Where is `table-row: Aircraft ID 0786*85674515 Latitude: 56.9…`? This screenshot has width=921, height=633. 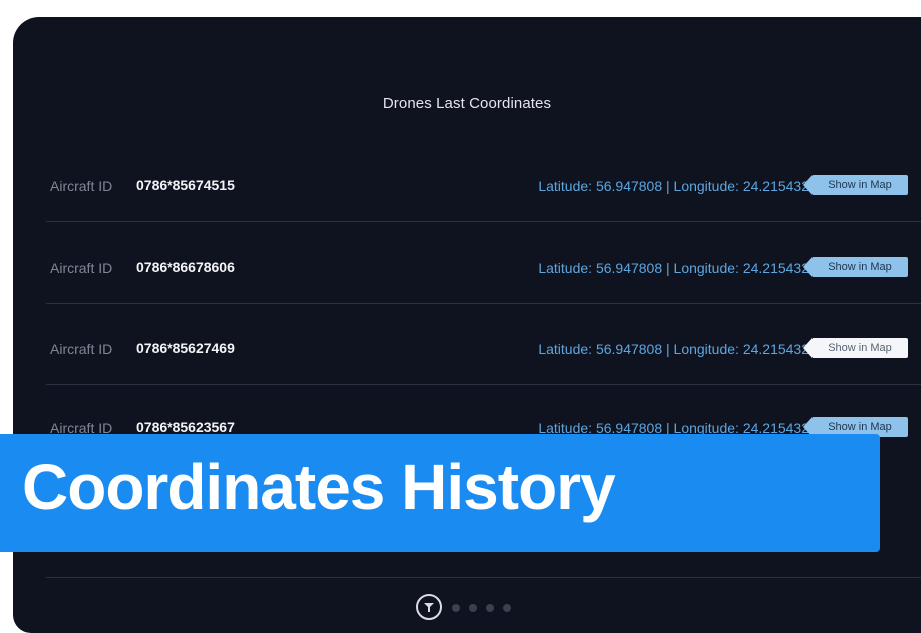
table-row: Aircraft ID 0786*85674515 Latitude: 56.9… is located at coordinates (467, 187).